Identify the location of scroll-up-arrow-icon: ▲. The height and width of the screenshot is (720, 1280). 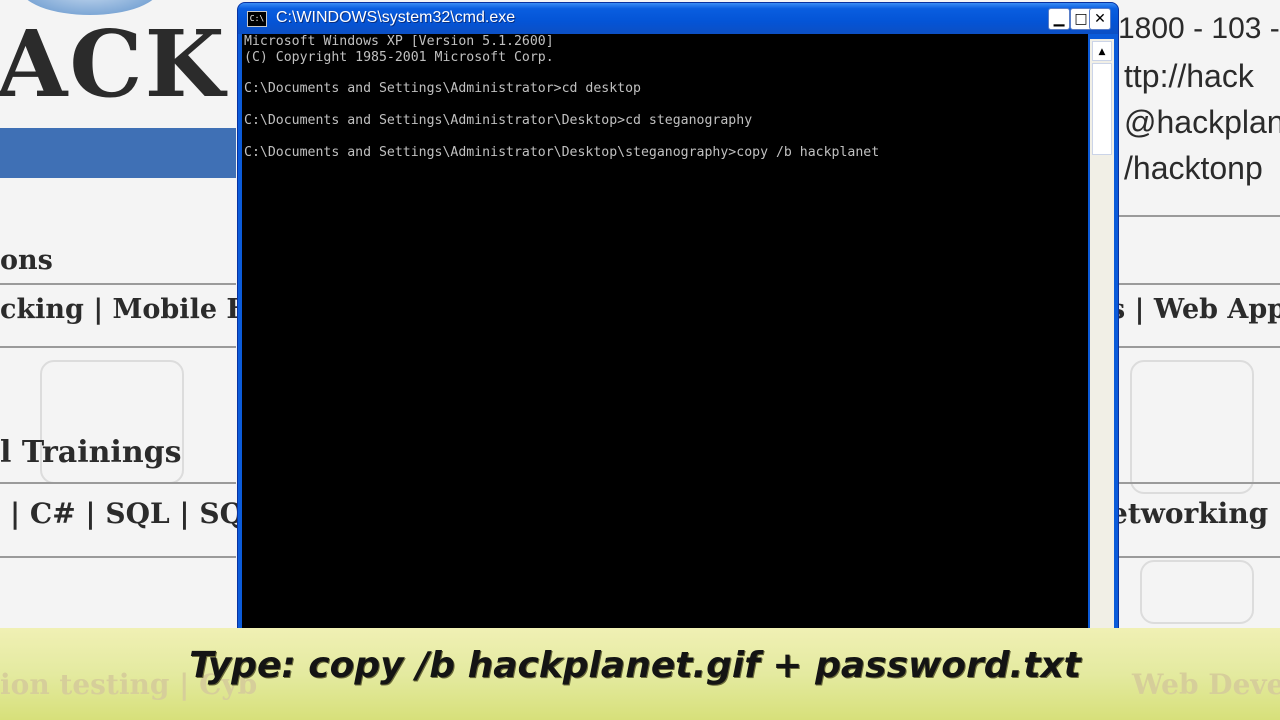
(1102, 51).